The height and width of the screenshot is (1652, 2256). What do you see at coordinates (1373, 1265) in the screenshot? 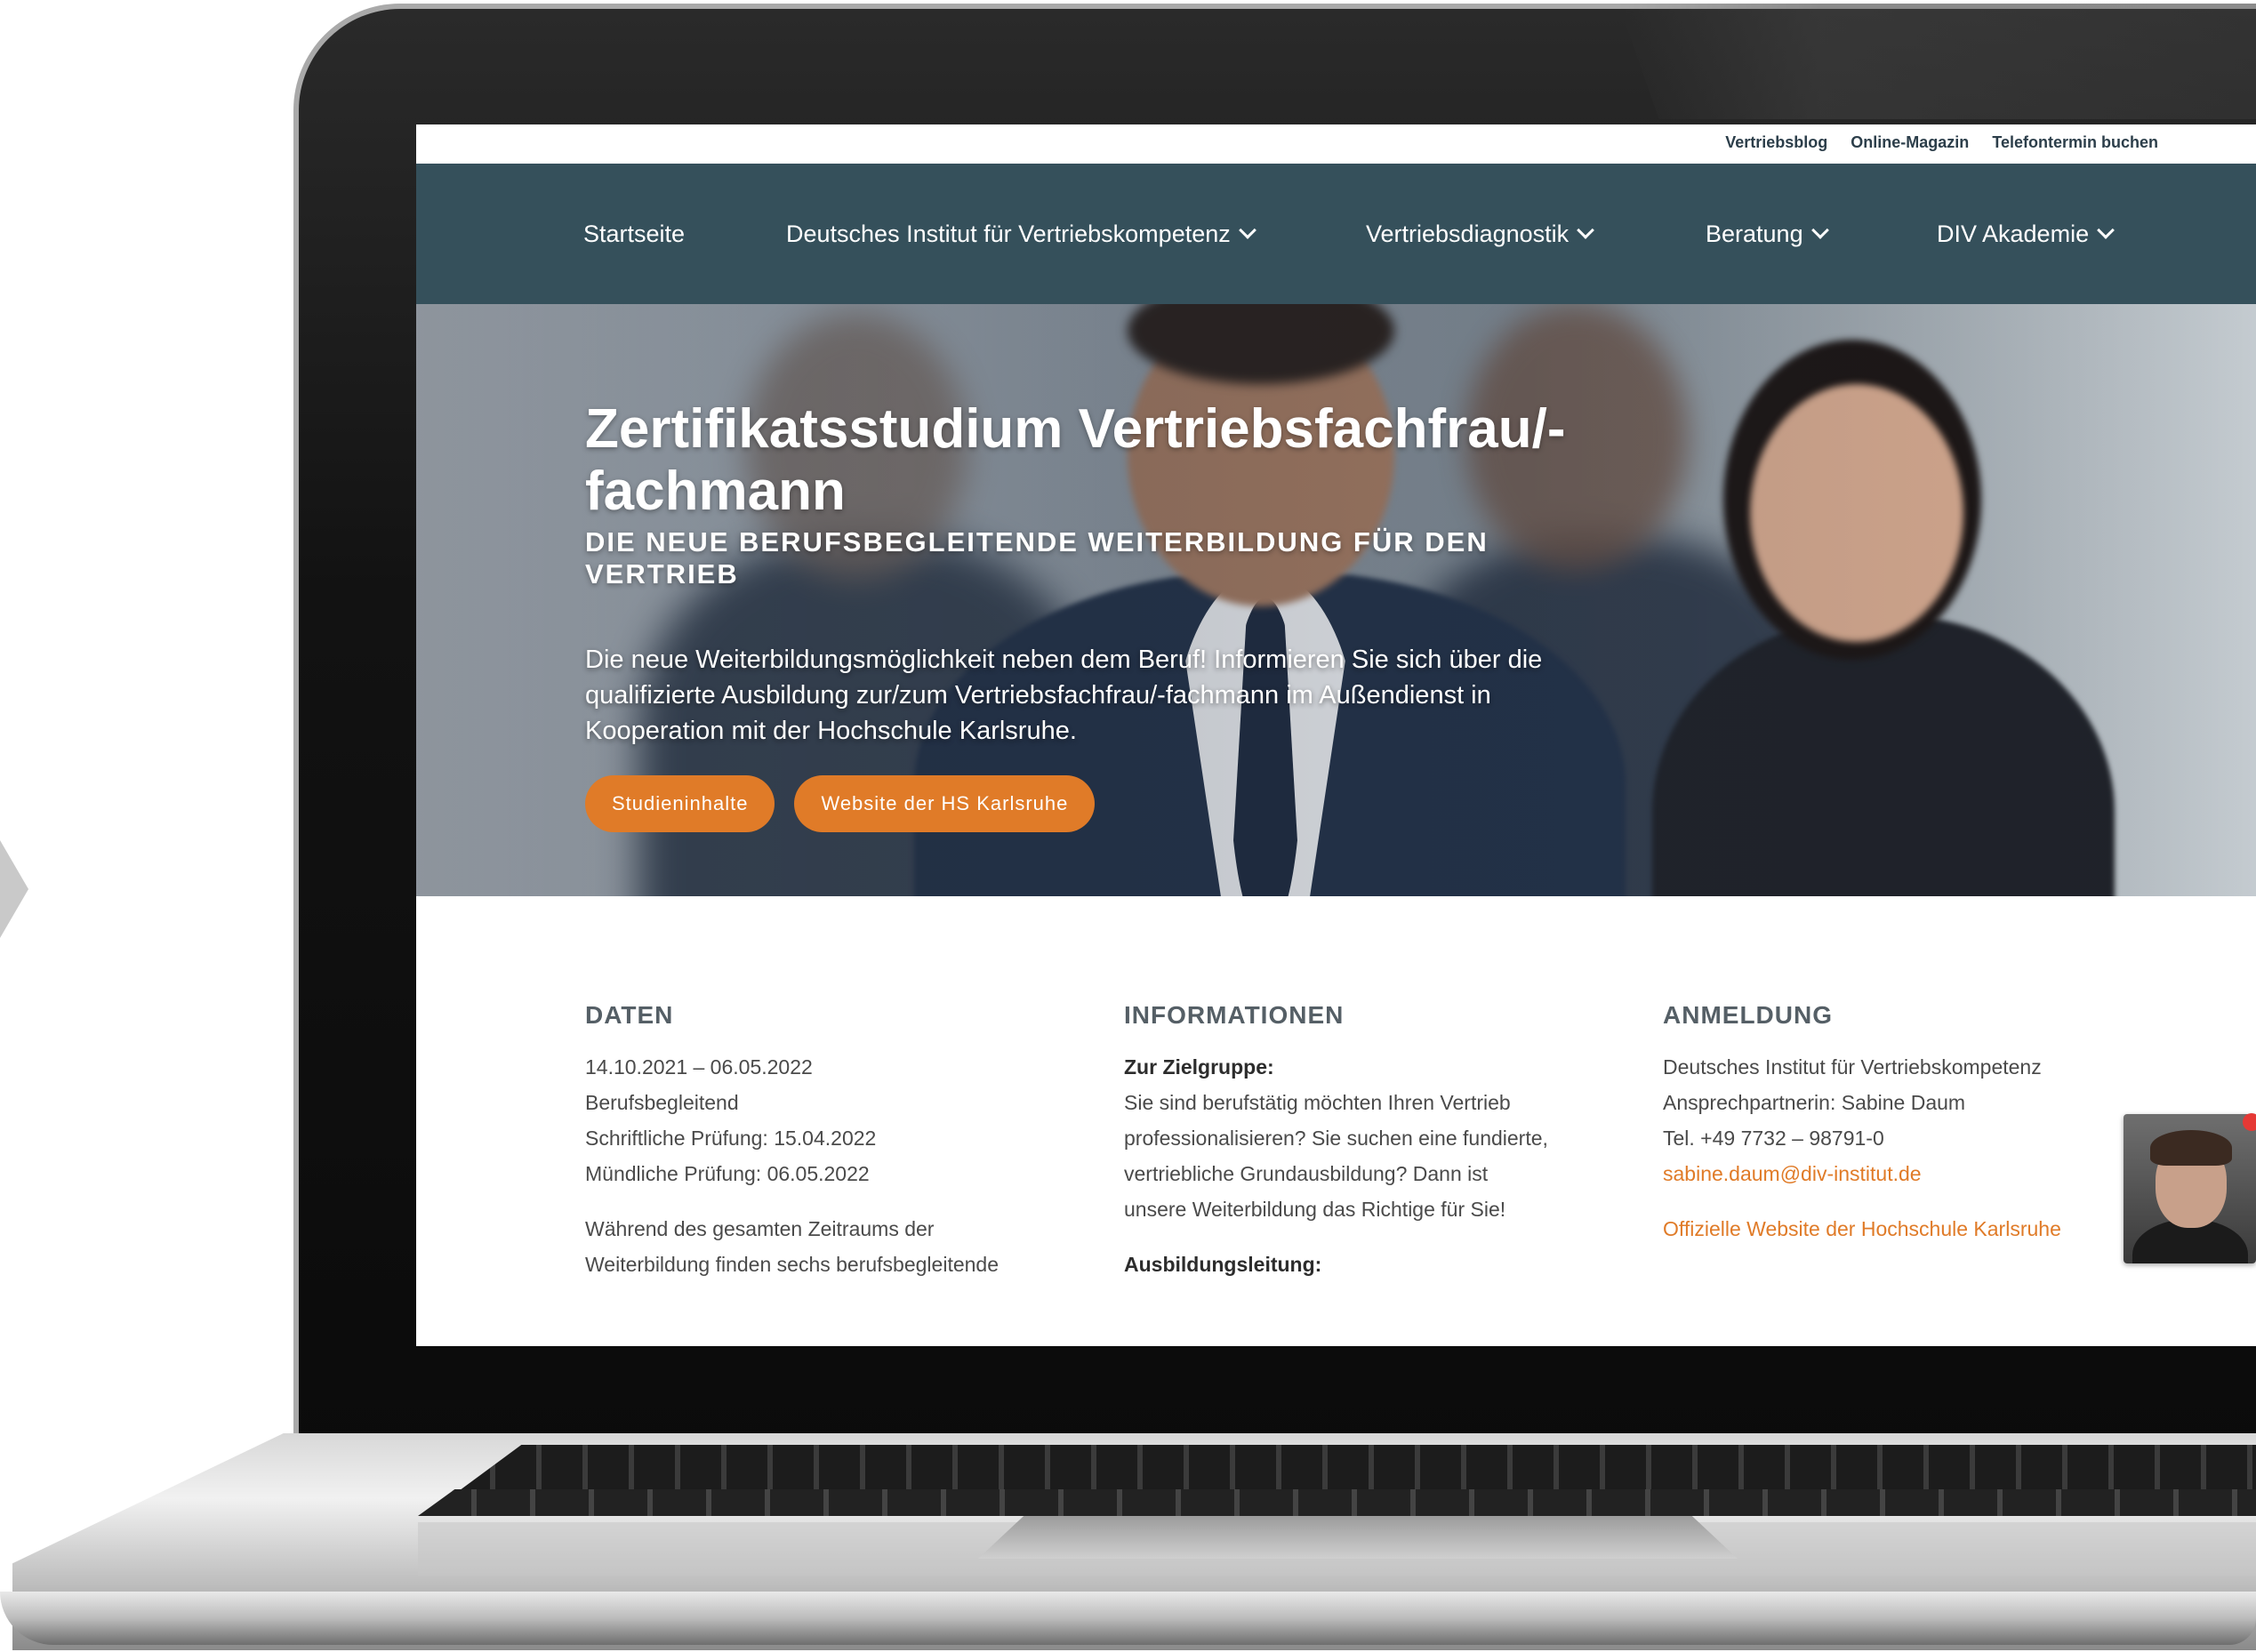
I see `ausbildungsleitung-label: Ausbildungsleitung:` at bounding box center [1373, 1265].